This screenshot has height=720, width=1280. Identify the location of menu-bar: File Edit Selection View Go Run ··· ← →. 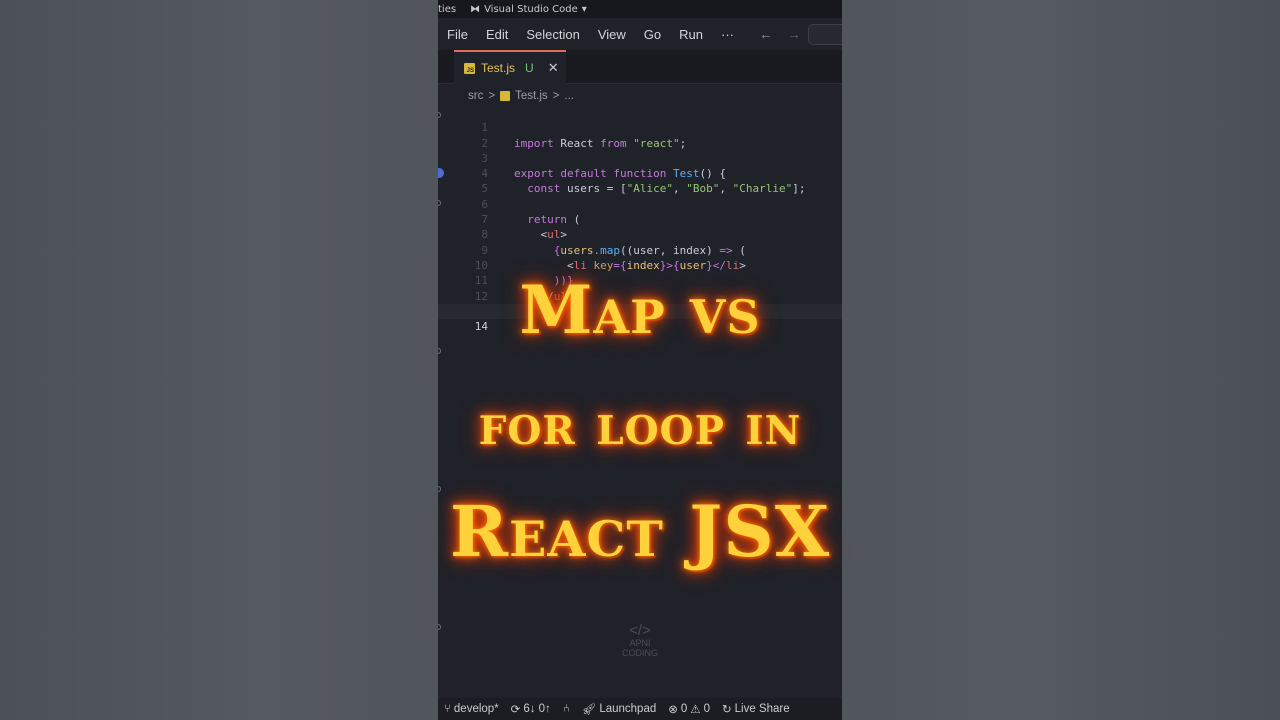
(640, 34).